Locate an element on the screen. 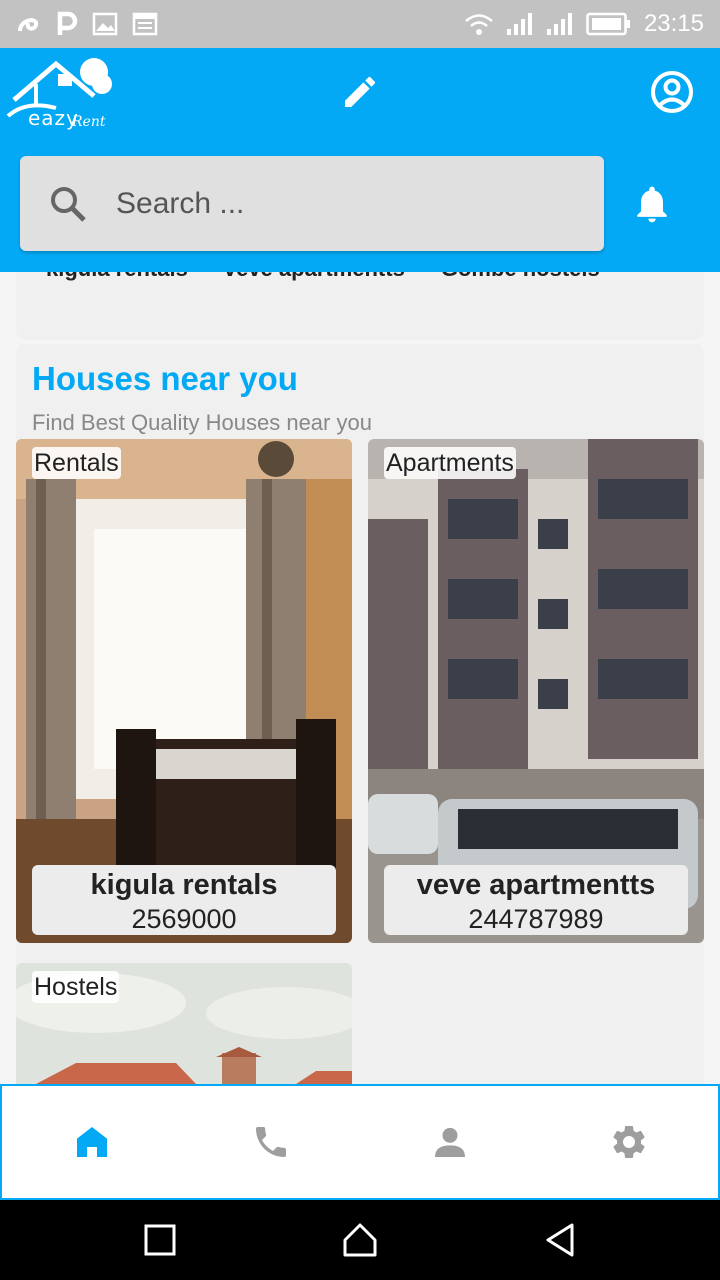 Image resolution: width=720 pixels, height=1280 pixels. back-icon is located at coordinates (560, 1240).